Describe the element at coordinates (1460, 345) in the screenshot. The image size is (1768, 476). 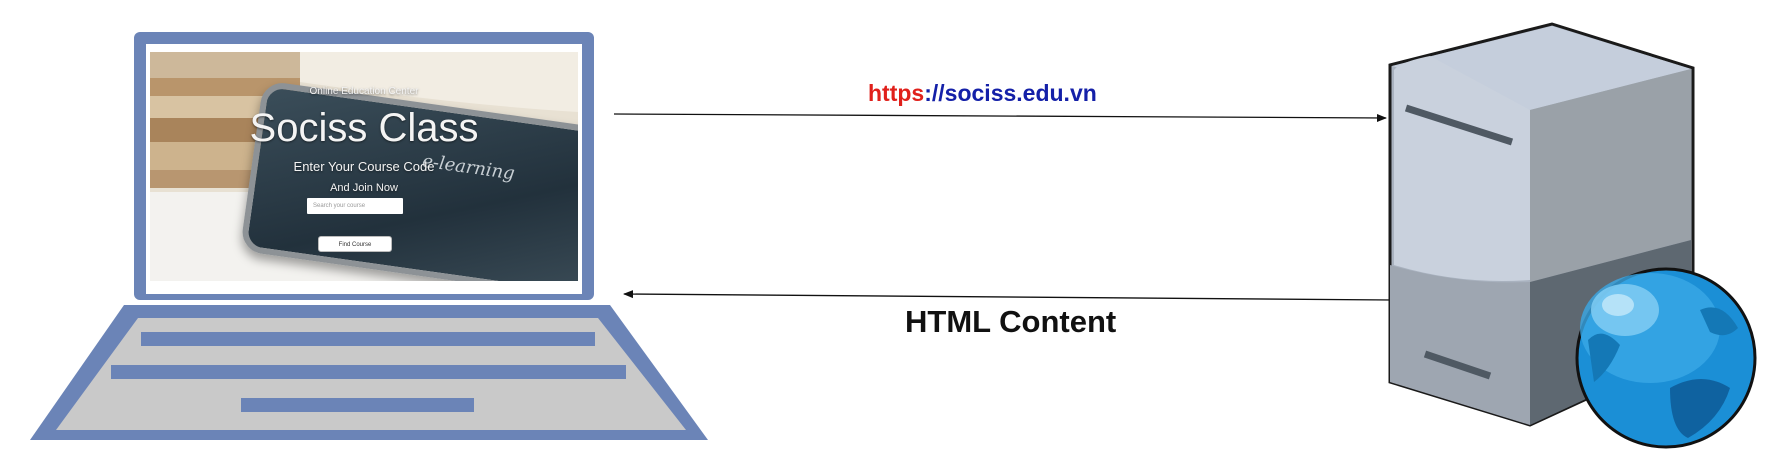
I see `server-front-lower` at that location.